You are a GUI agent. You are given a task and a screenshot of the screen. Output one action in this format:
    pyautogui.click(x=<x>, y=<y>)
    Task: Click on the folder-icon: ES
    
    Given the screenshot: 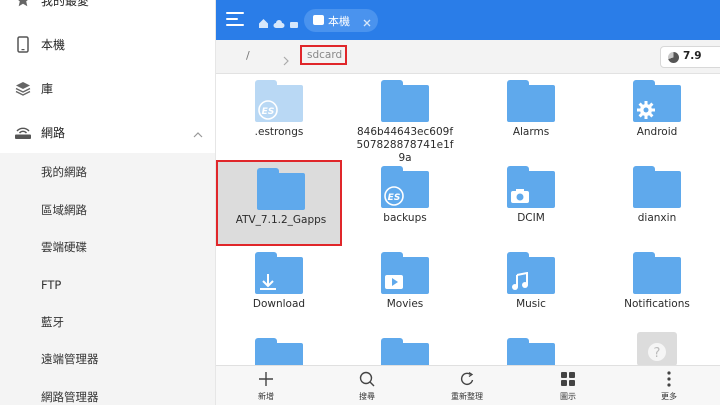 What is the action you would take?
    pyautogui.click(x=405, y=187)
    